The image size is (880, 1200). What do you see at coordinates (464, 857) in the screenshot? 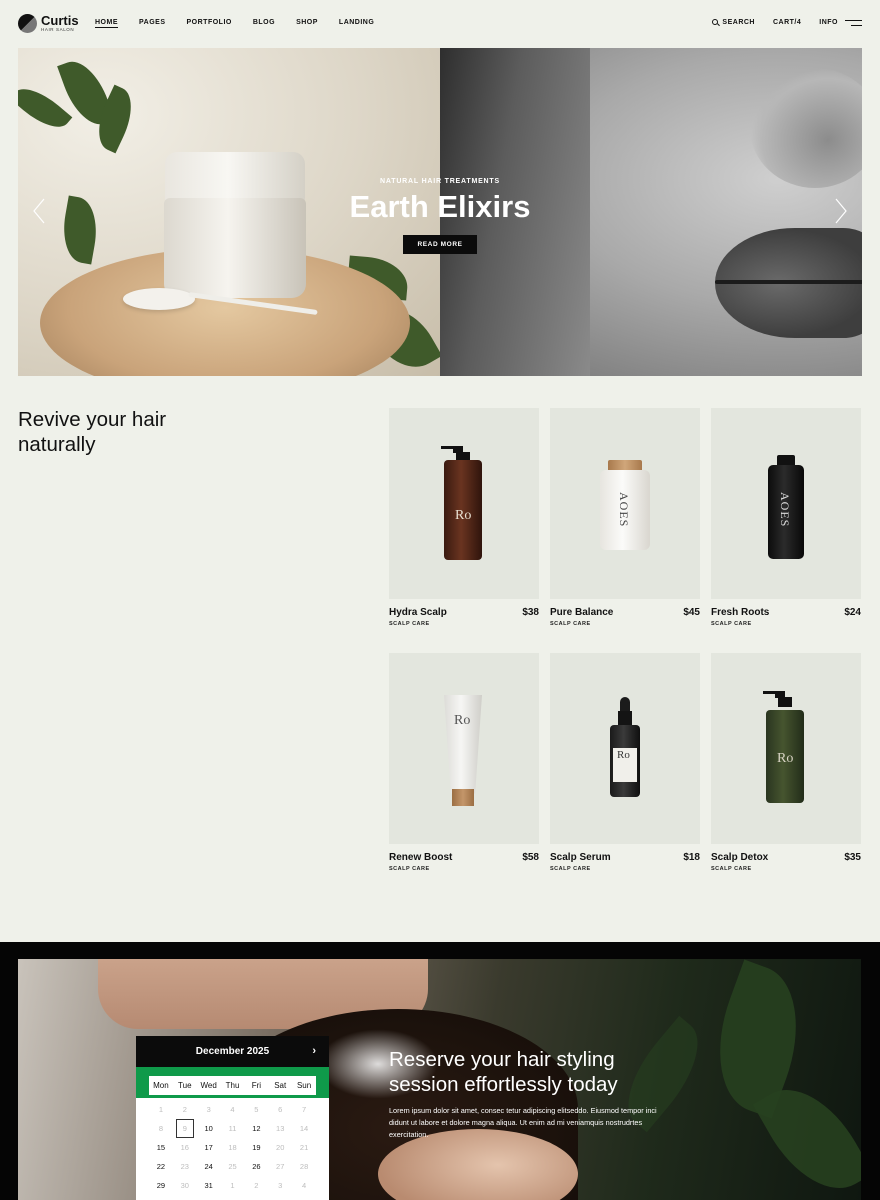
I see `product-name: Renew Boost` at bounding box center [464, 857].